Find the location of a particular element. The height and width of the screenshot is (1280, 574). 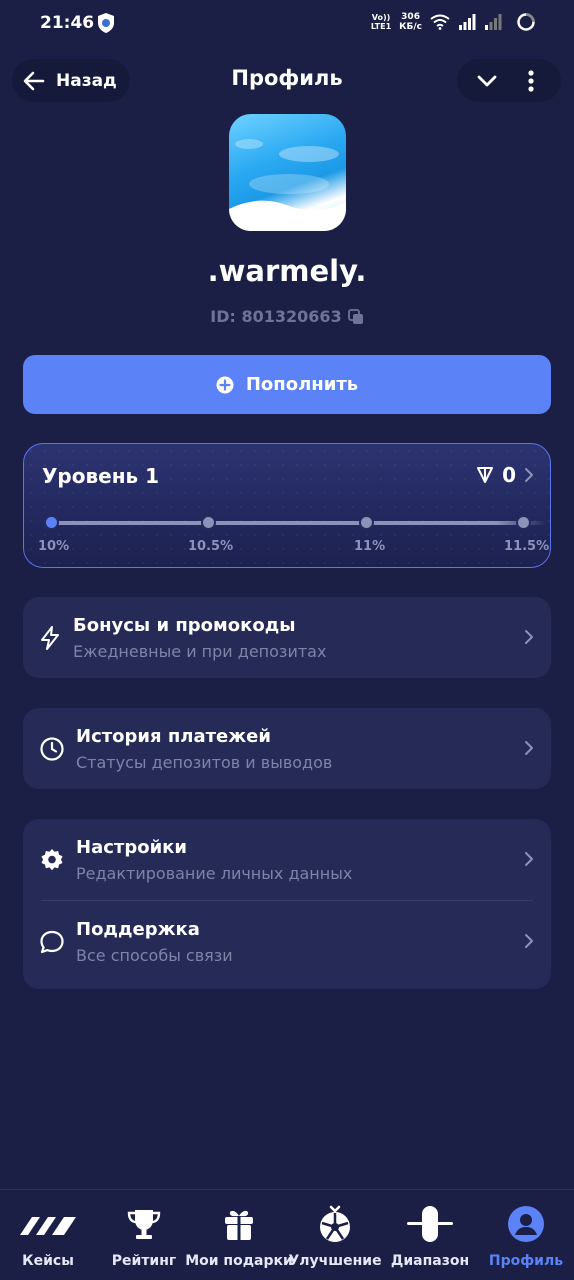

volte-top: Vo)) is located at coordinates (381, 17).